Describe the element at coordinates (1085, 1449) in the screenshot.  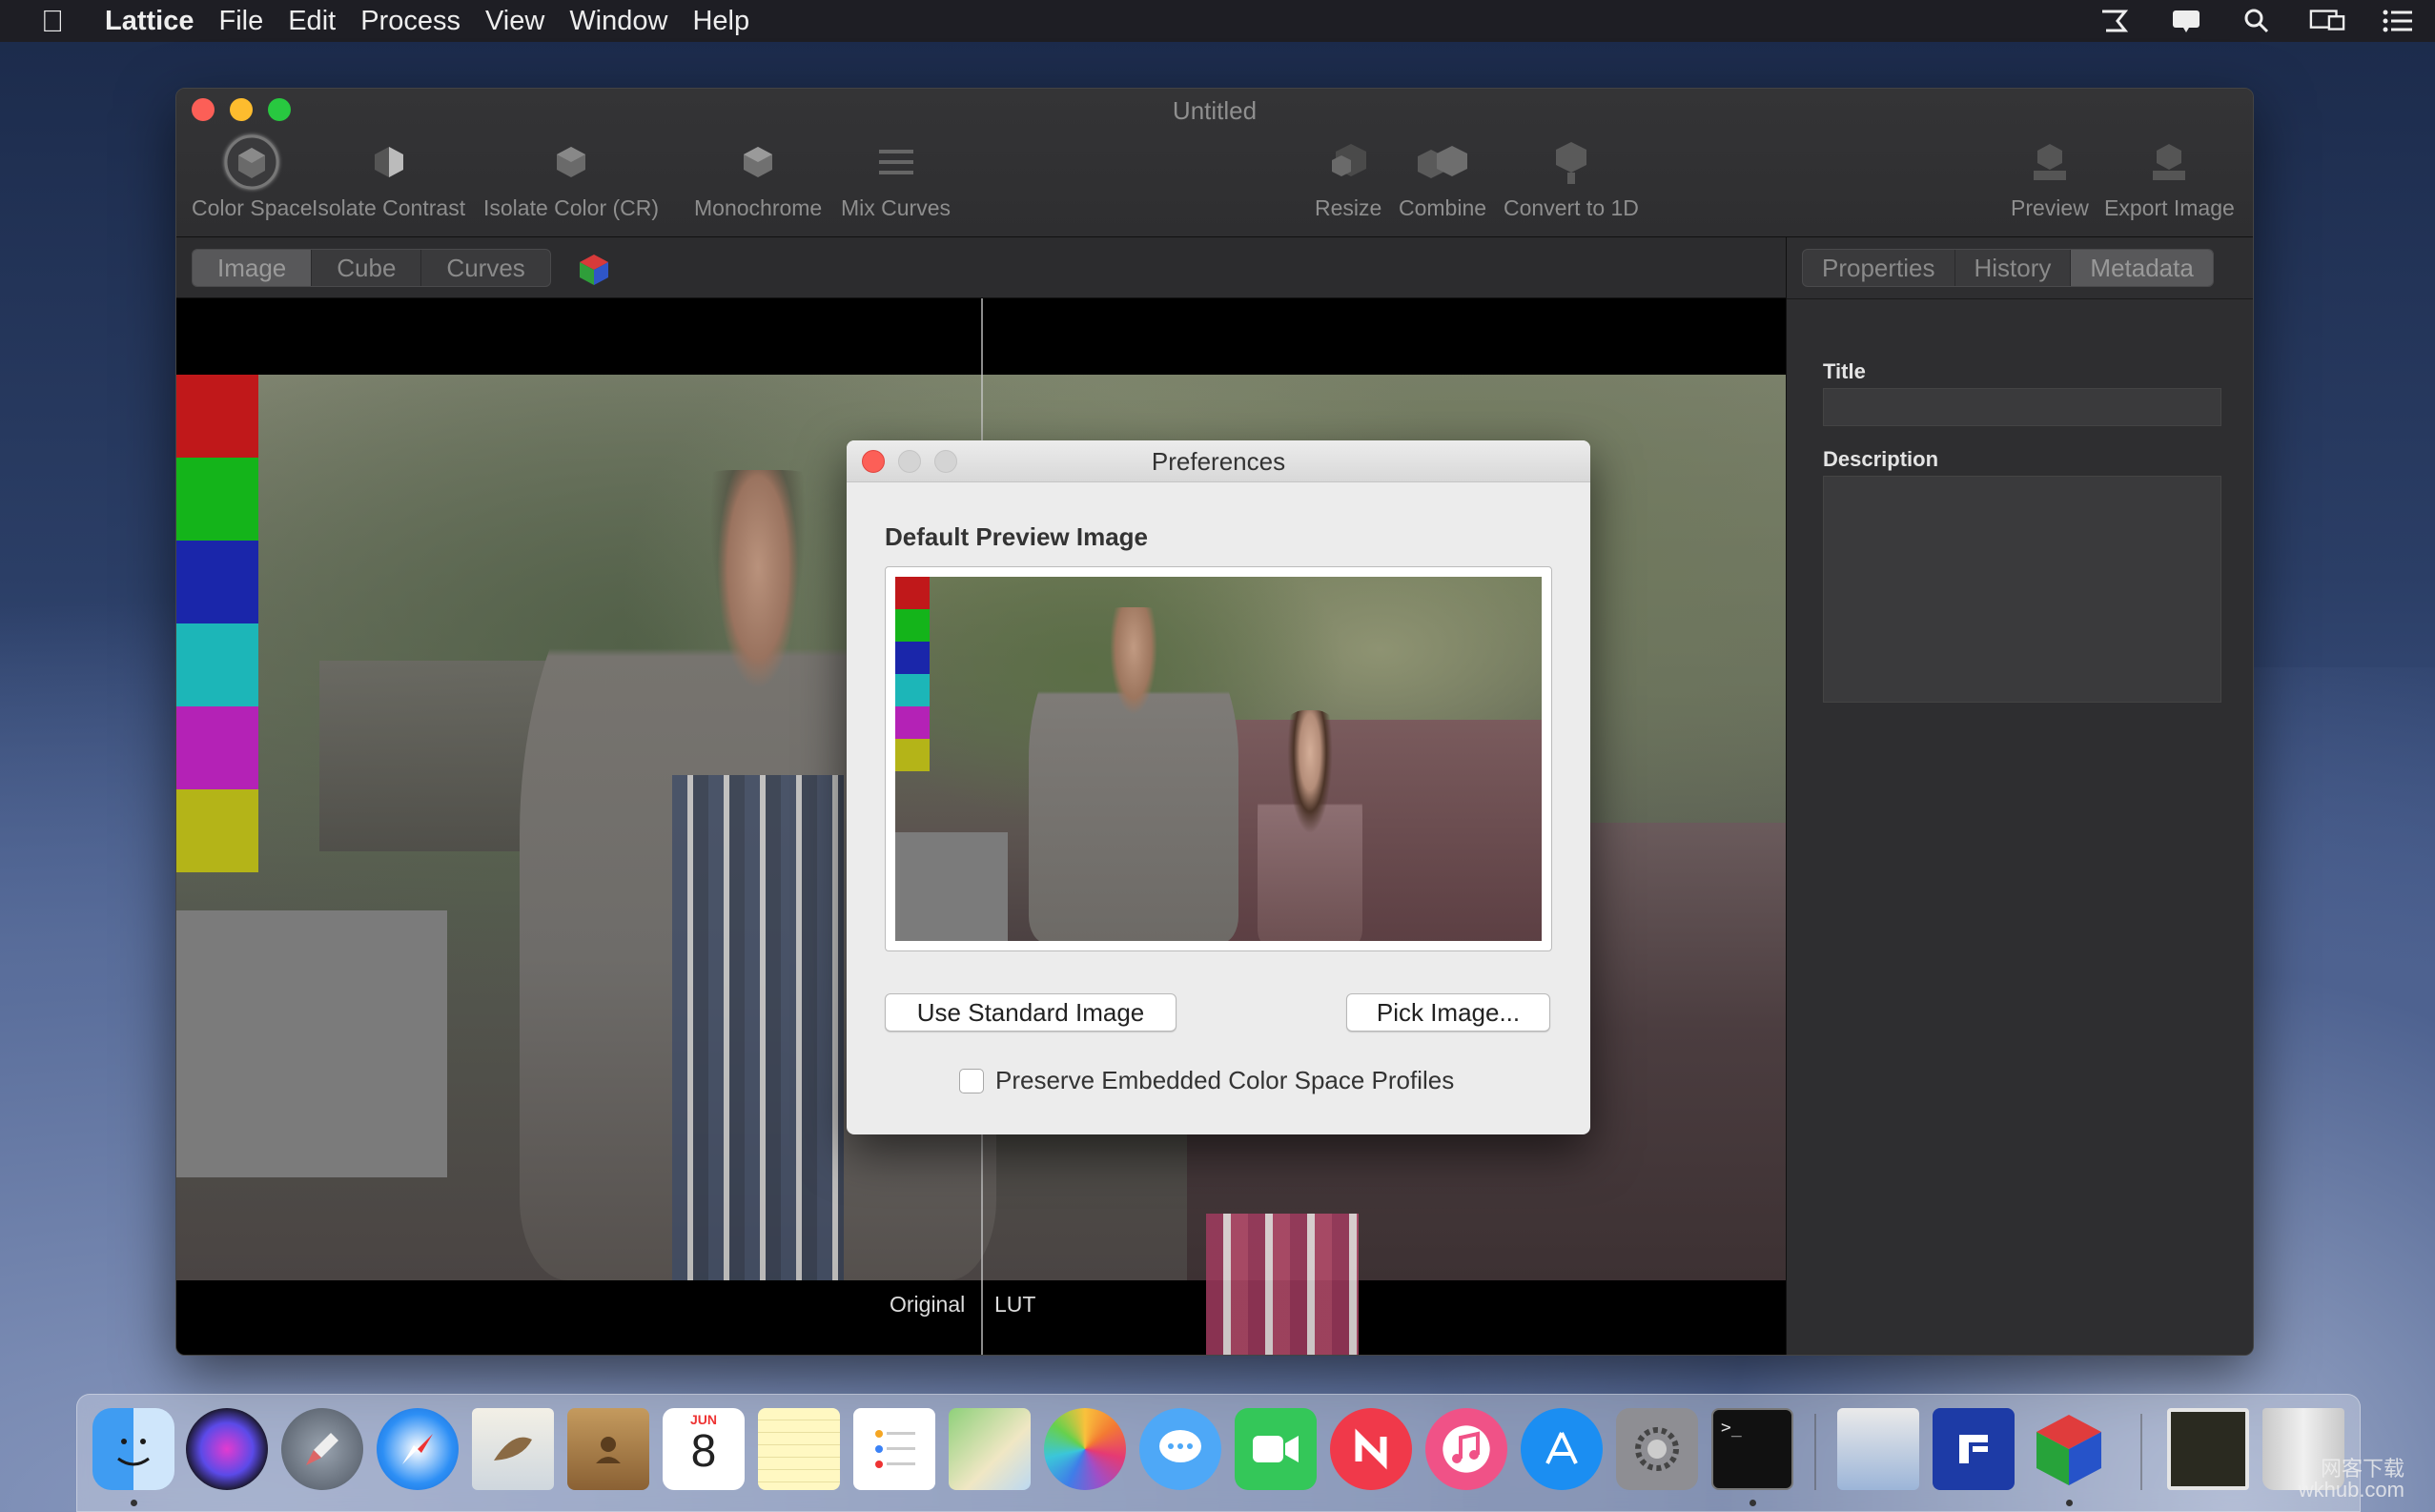
I see `photos-icon` at that location.